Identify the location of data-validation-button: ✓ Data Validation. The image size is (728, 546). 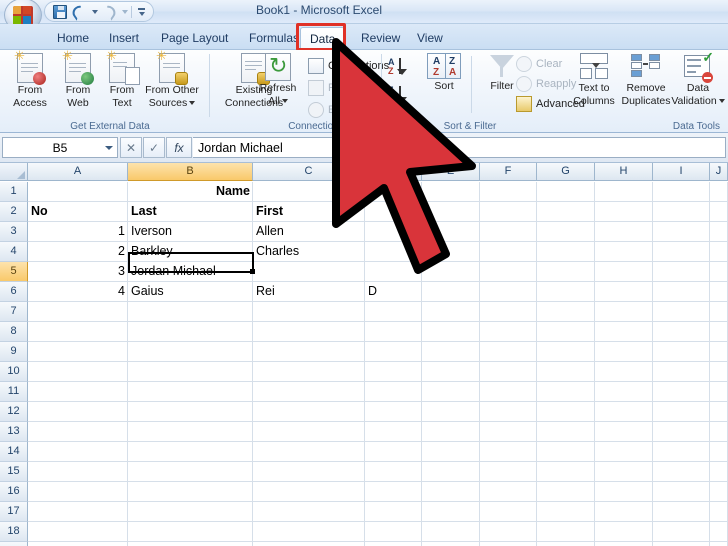
(698, 78).